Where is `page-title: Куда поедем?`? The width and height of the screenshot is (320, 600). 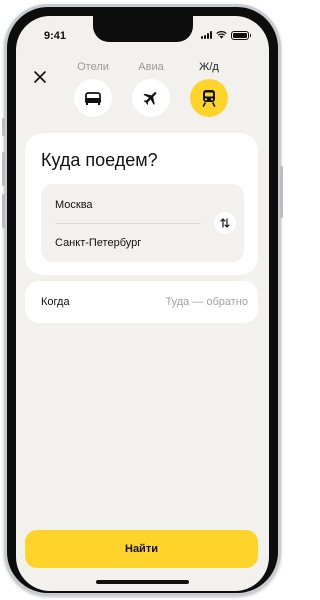
page-title: Куда поедем? is located at coordinates (99, 160).